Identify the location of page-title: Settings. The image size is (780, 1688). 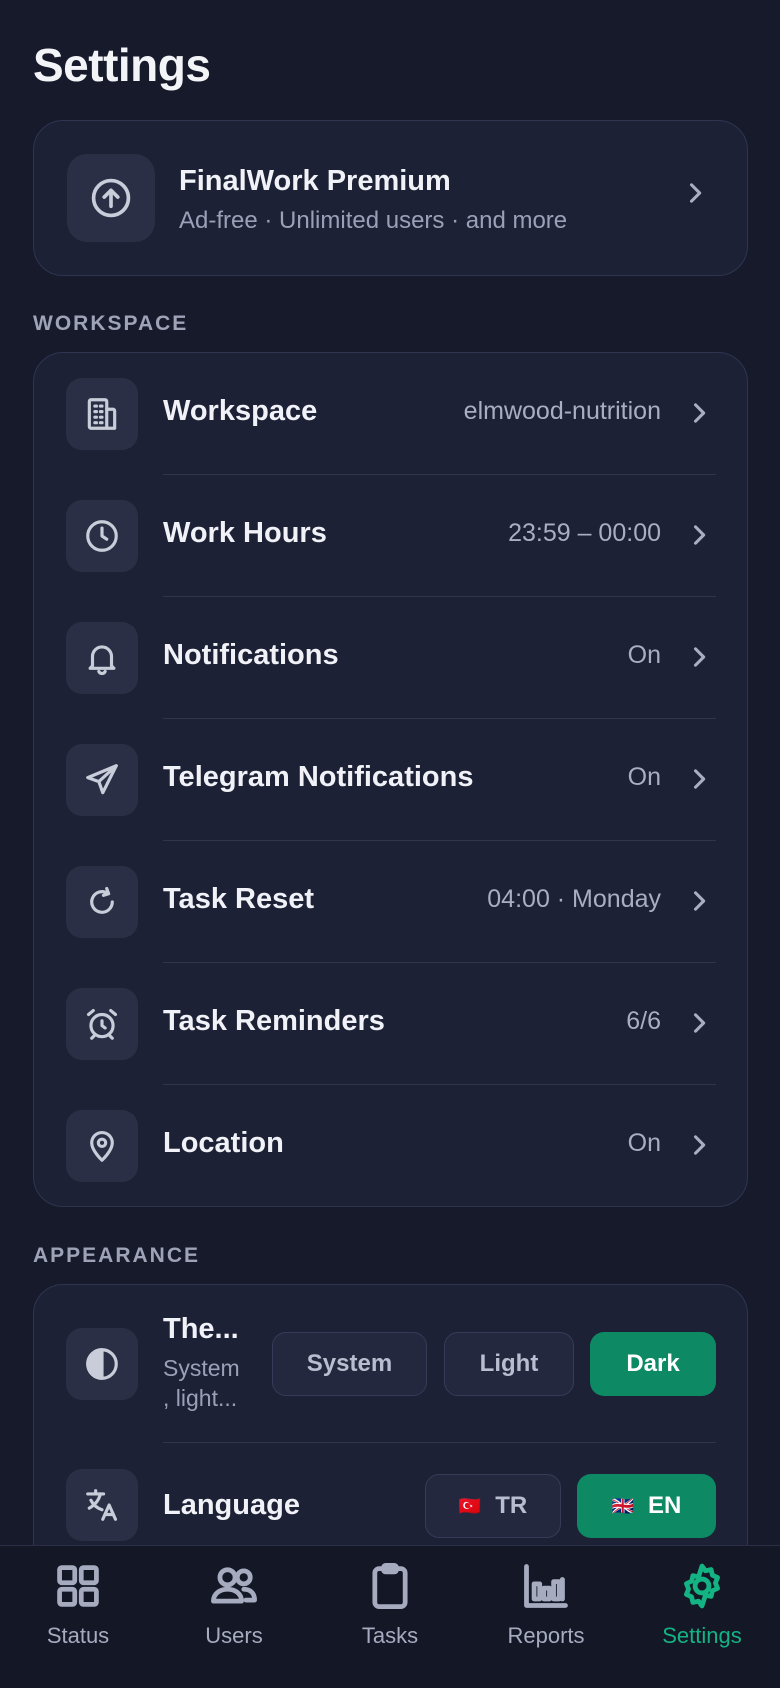
(122, 65).